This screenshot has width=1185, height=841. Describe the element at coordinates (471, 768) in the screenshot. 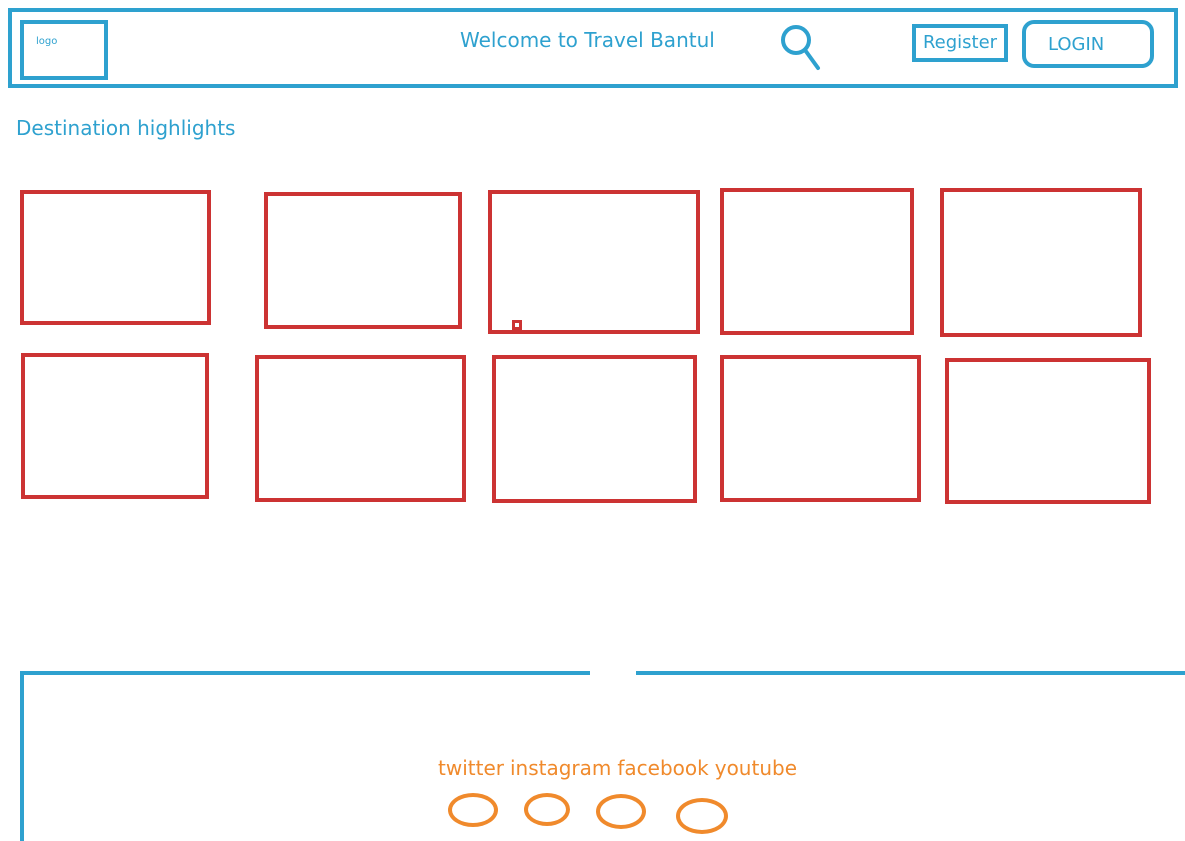

I see `twitter-label: twitter` at that location.